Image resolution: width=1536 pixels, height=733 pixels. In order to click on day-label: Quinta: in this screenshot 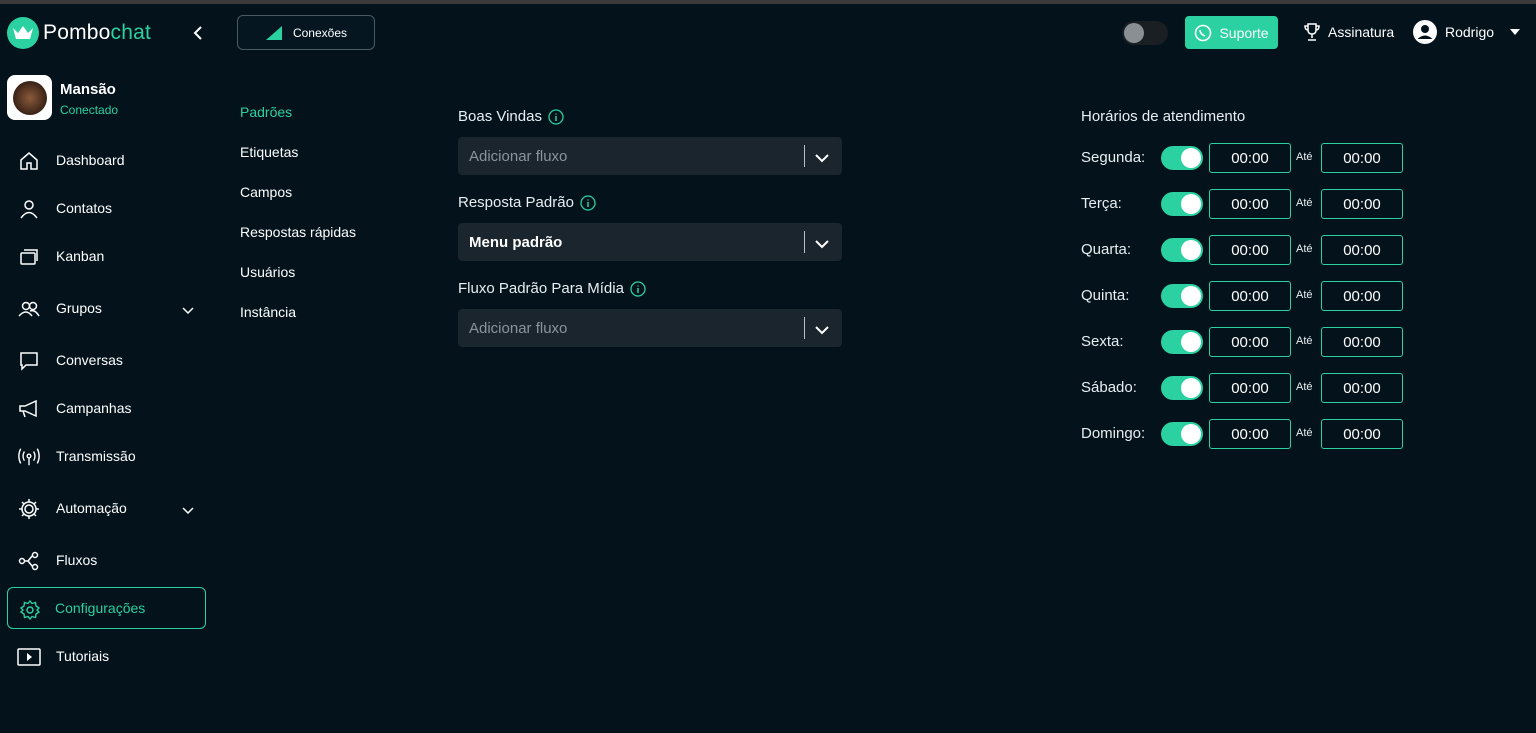, I will do `click(1105, 295)`.